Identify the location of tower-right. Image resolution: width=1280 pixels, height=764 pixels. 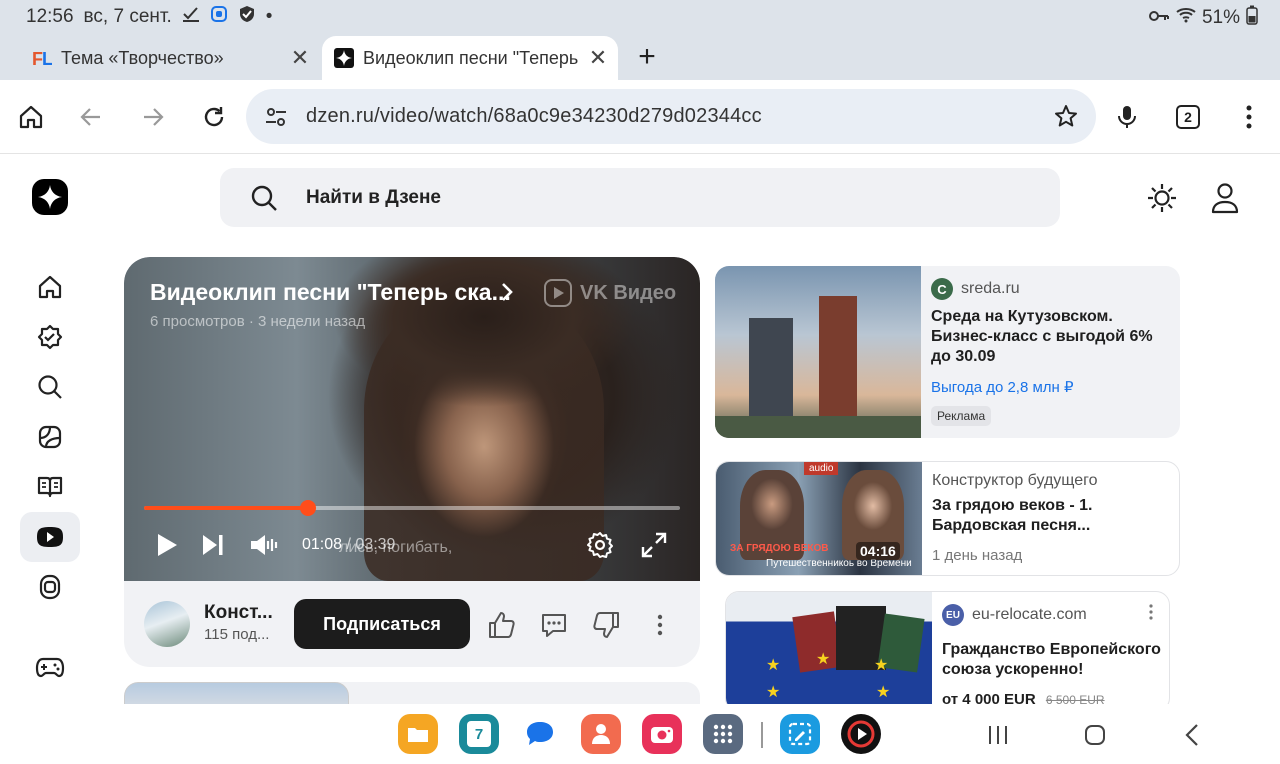
(838, 362).